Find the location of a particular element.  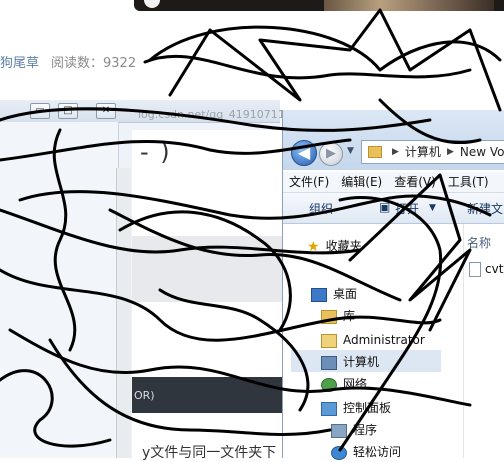

breadcrumb-volume: New Vo is located at coordinates (482, 152).